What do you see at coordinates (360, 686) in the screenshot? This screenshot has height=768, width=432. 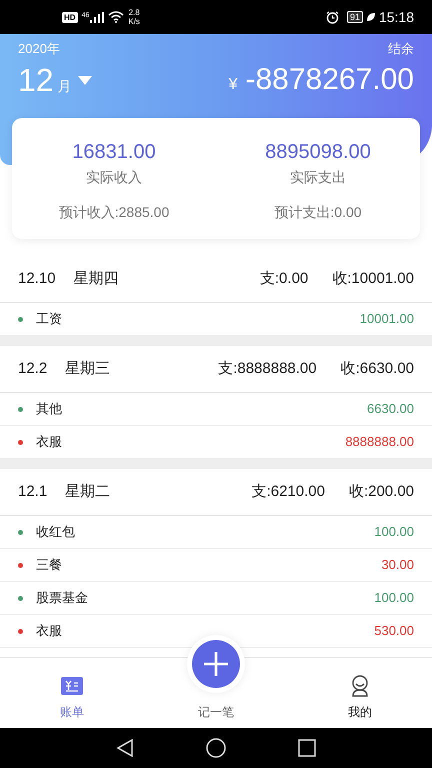 I see `user-icon` at bounding box center [360, 686].